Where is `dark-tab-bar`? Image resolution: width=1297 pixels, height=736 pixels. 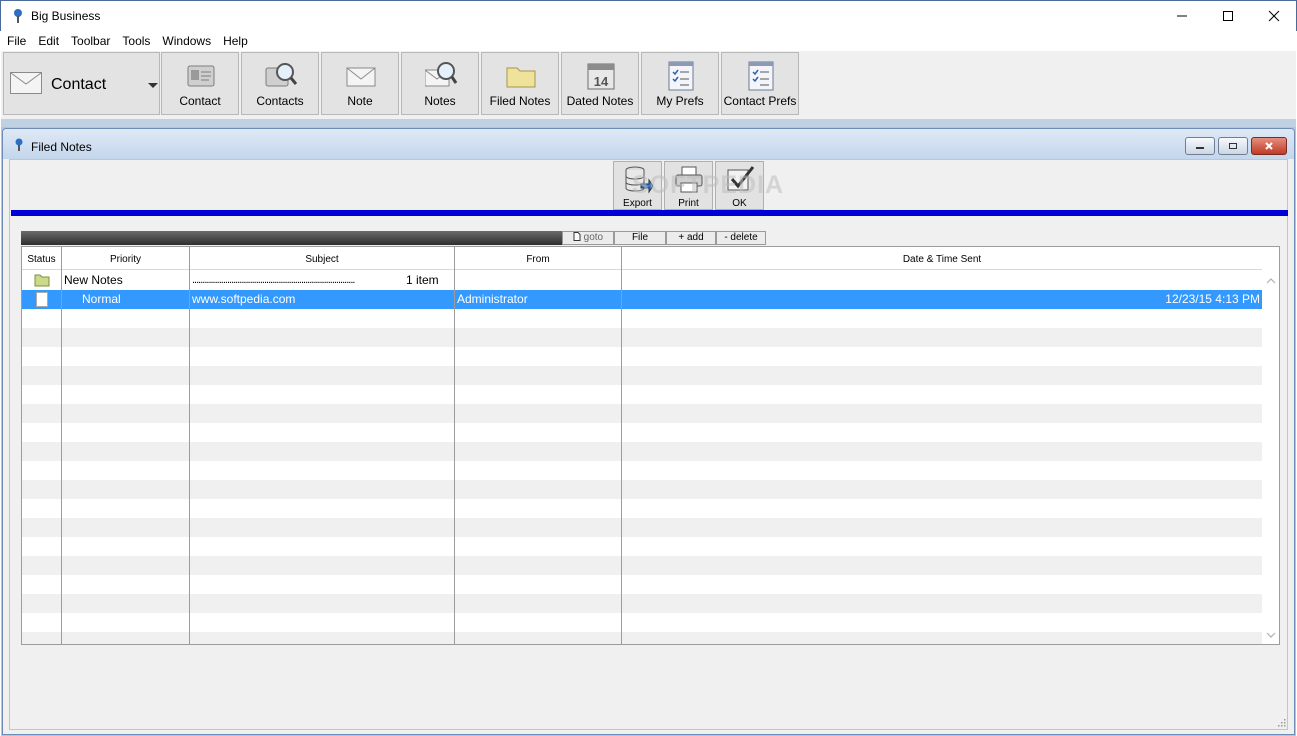 dark-tab-bar is located at coordinates (291, 238).